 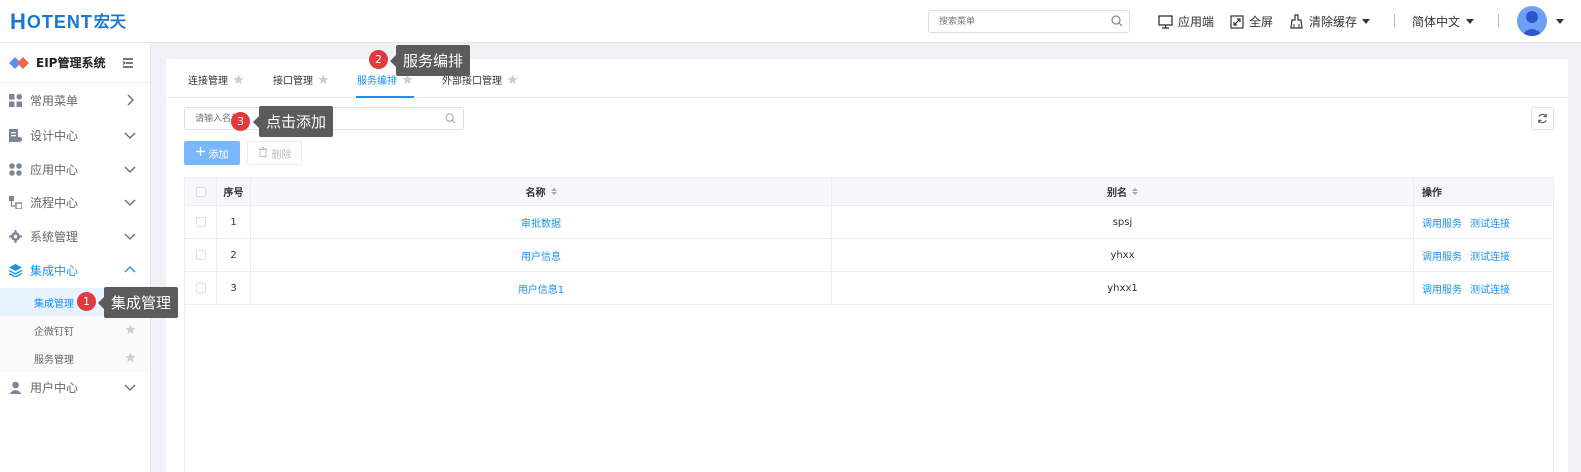 I want to click on sidebar-item-app-center: 应用中心, so click(x=75, y=169).